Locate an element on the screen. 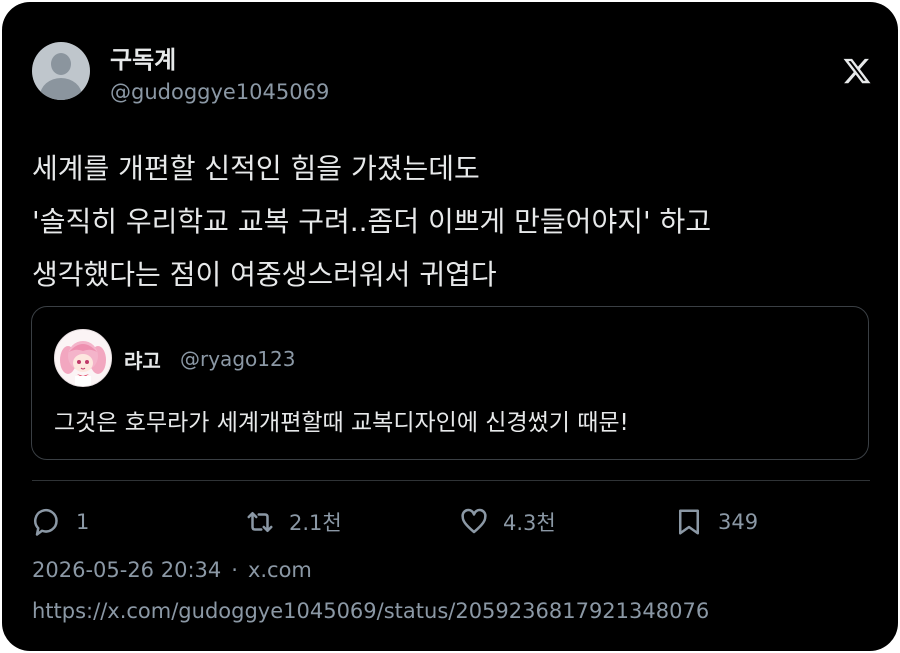  bookmark-count: 349 is located at coordinates (738, 522).